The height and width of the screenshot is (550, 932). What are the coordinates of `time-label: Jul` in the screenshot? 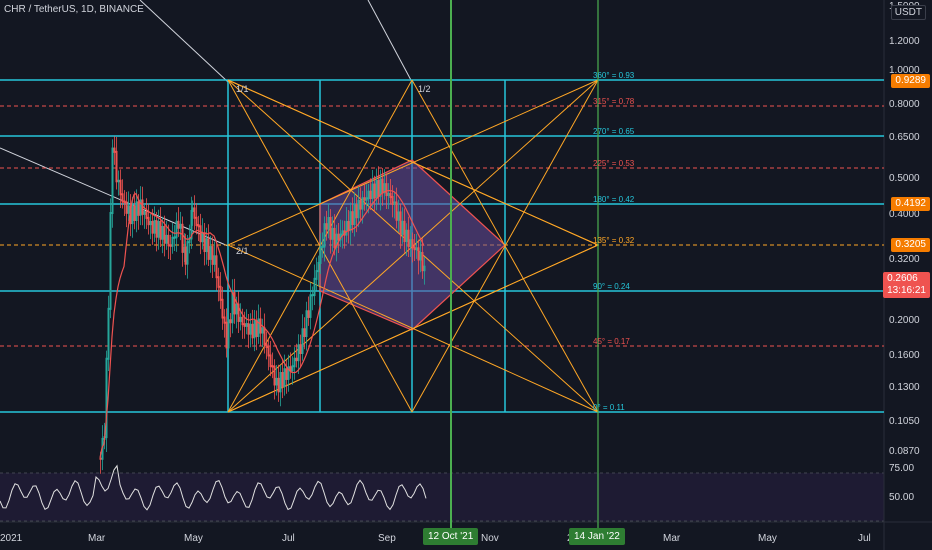 It's located at (864, 538).